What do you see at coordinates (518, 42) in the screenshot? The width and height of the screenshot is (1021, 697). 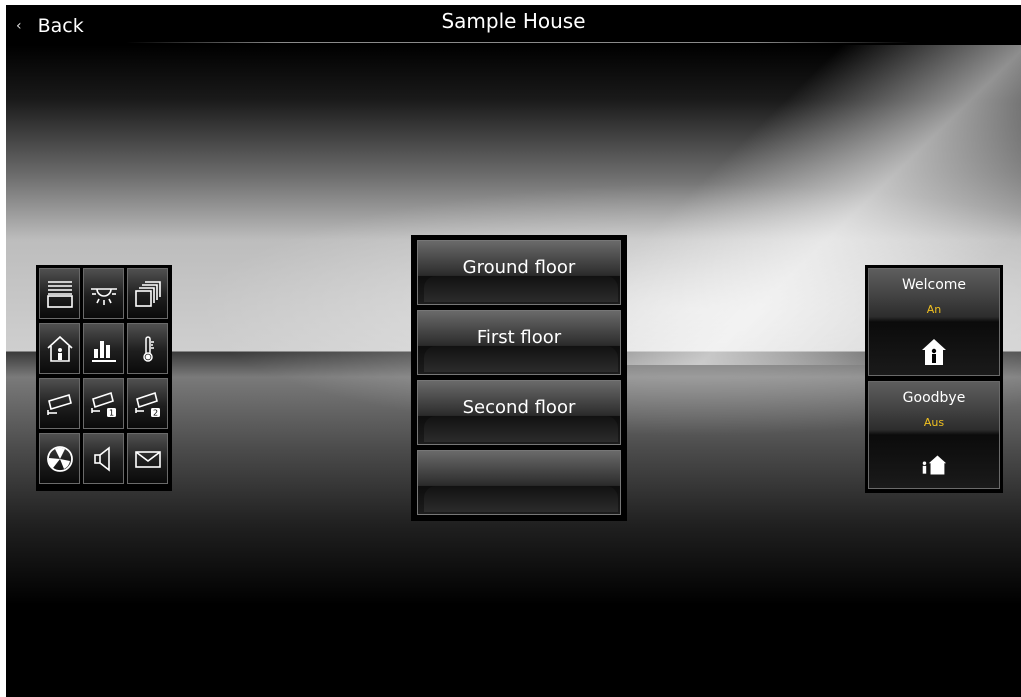 I see `title-divider` at bounding box center [518, 42].